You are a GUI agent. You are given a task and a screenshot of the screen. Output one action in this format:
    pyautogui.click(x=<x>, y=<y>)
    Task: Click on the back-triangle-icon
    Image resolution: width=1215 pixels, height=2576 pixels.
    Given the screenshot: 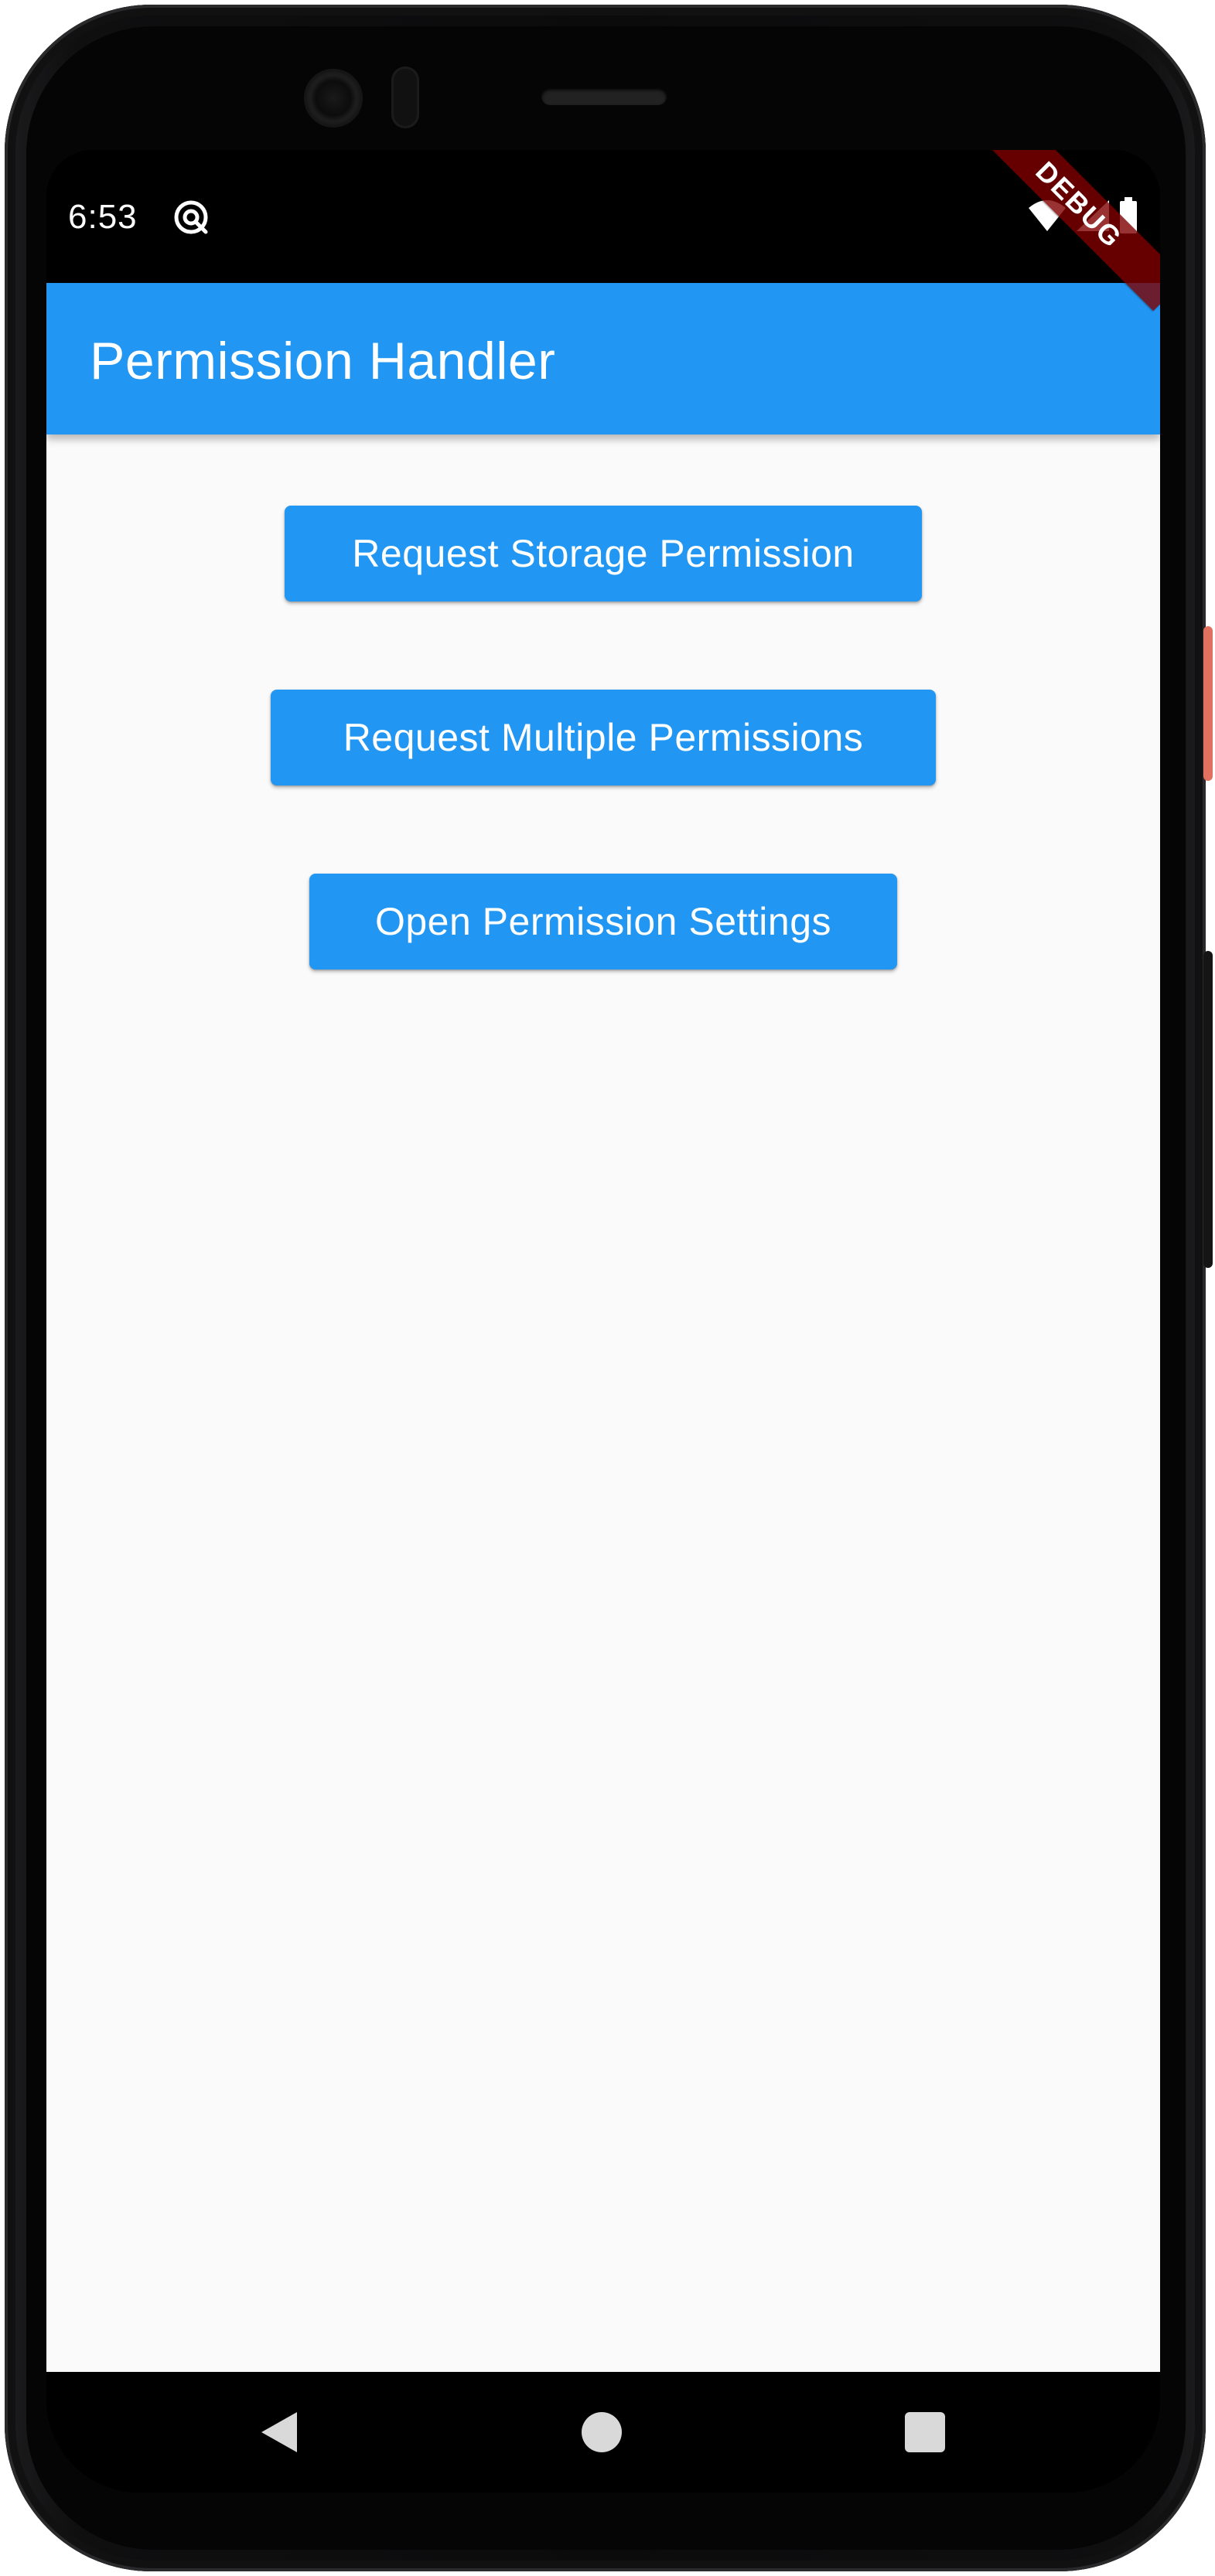 What is the action you would take?
    pyautogui.click(x=278, y=2432)
    